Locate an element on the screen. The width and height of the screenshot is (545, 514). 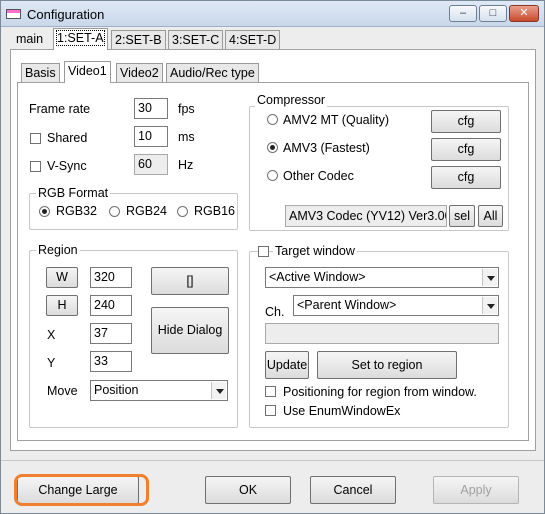
vsync-unit: Hz is located at coordinates (186, 165).